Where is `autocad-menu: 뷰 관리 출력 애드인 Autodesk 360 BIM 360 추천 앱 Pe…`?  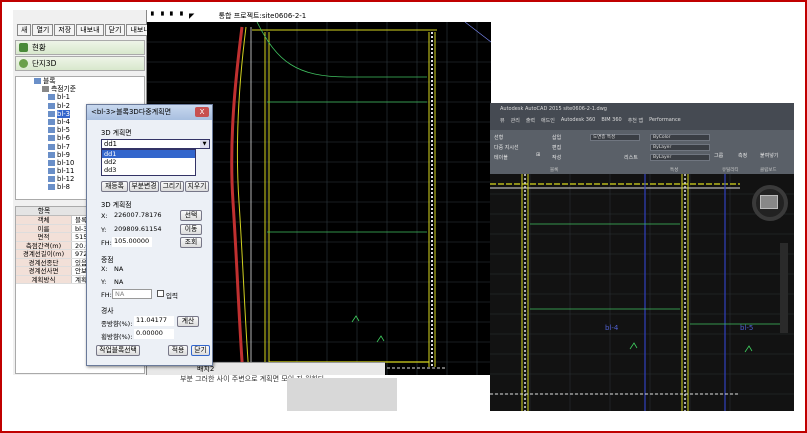 autocad-menu: 뷰 관리 출력 애드인 Autodesk 360 BIM 360 추천 앱 Pe… is located at coordinates (590, 120).